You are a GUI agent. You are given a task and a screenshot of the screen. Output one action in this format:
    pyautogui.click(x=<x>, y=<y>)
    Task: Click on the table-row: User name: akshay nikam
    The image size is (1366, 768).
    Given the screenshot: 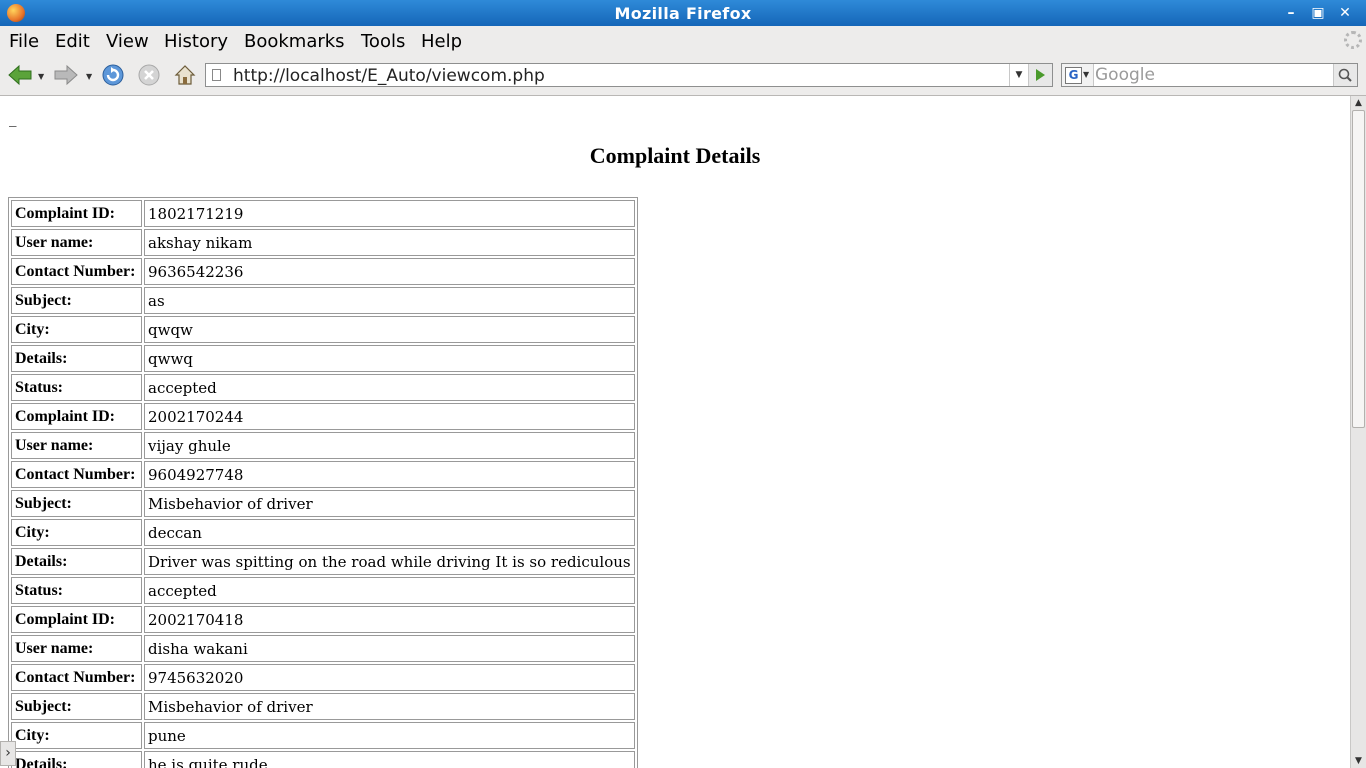 What is the action you would take?
    pyautogui.click(x=323, y=242)
    